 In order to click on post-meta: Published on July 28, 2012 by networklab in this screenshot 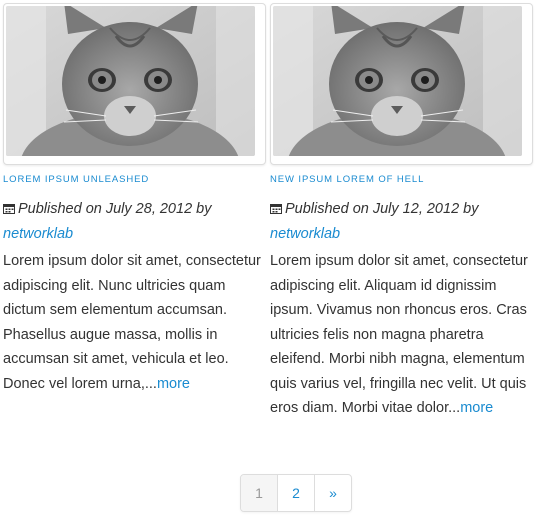, I will do `click(134, 221)`.